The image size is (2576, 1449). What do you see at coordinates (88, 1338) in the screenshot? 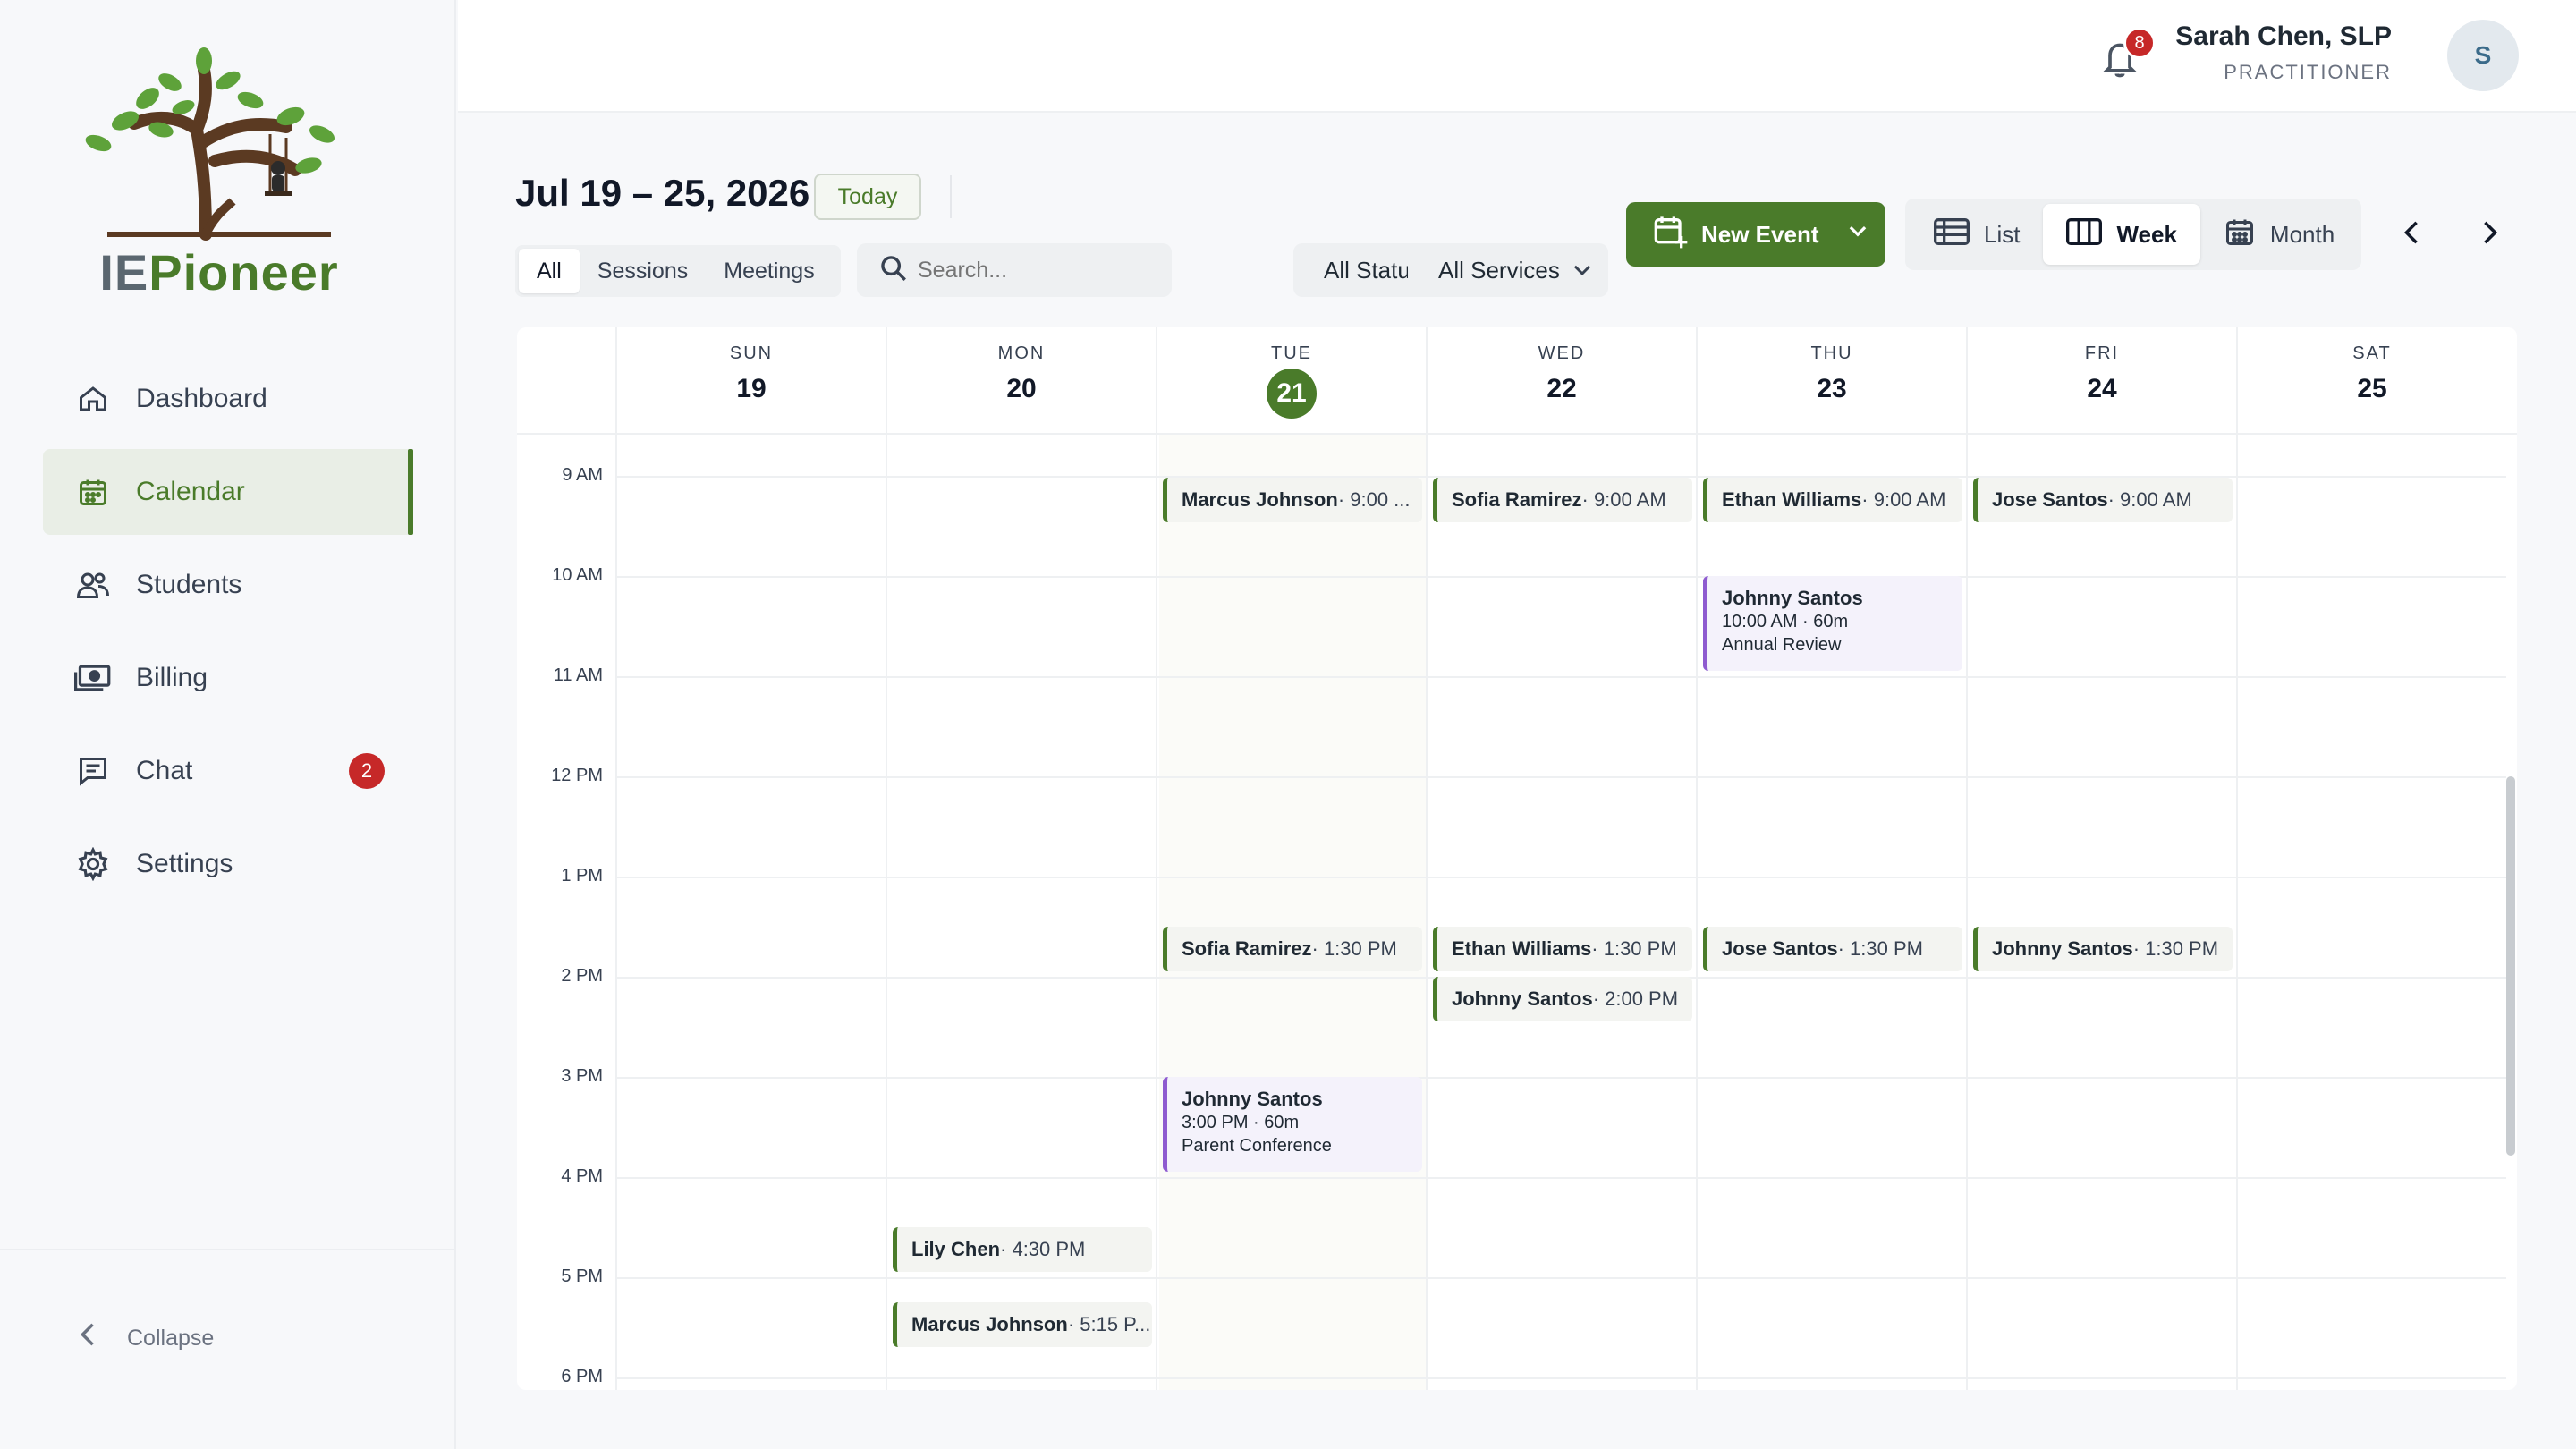
I see `chevron-left-icon` at bounding box center [88, 1338].